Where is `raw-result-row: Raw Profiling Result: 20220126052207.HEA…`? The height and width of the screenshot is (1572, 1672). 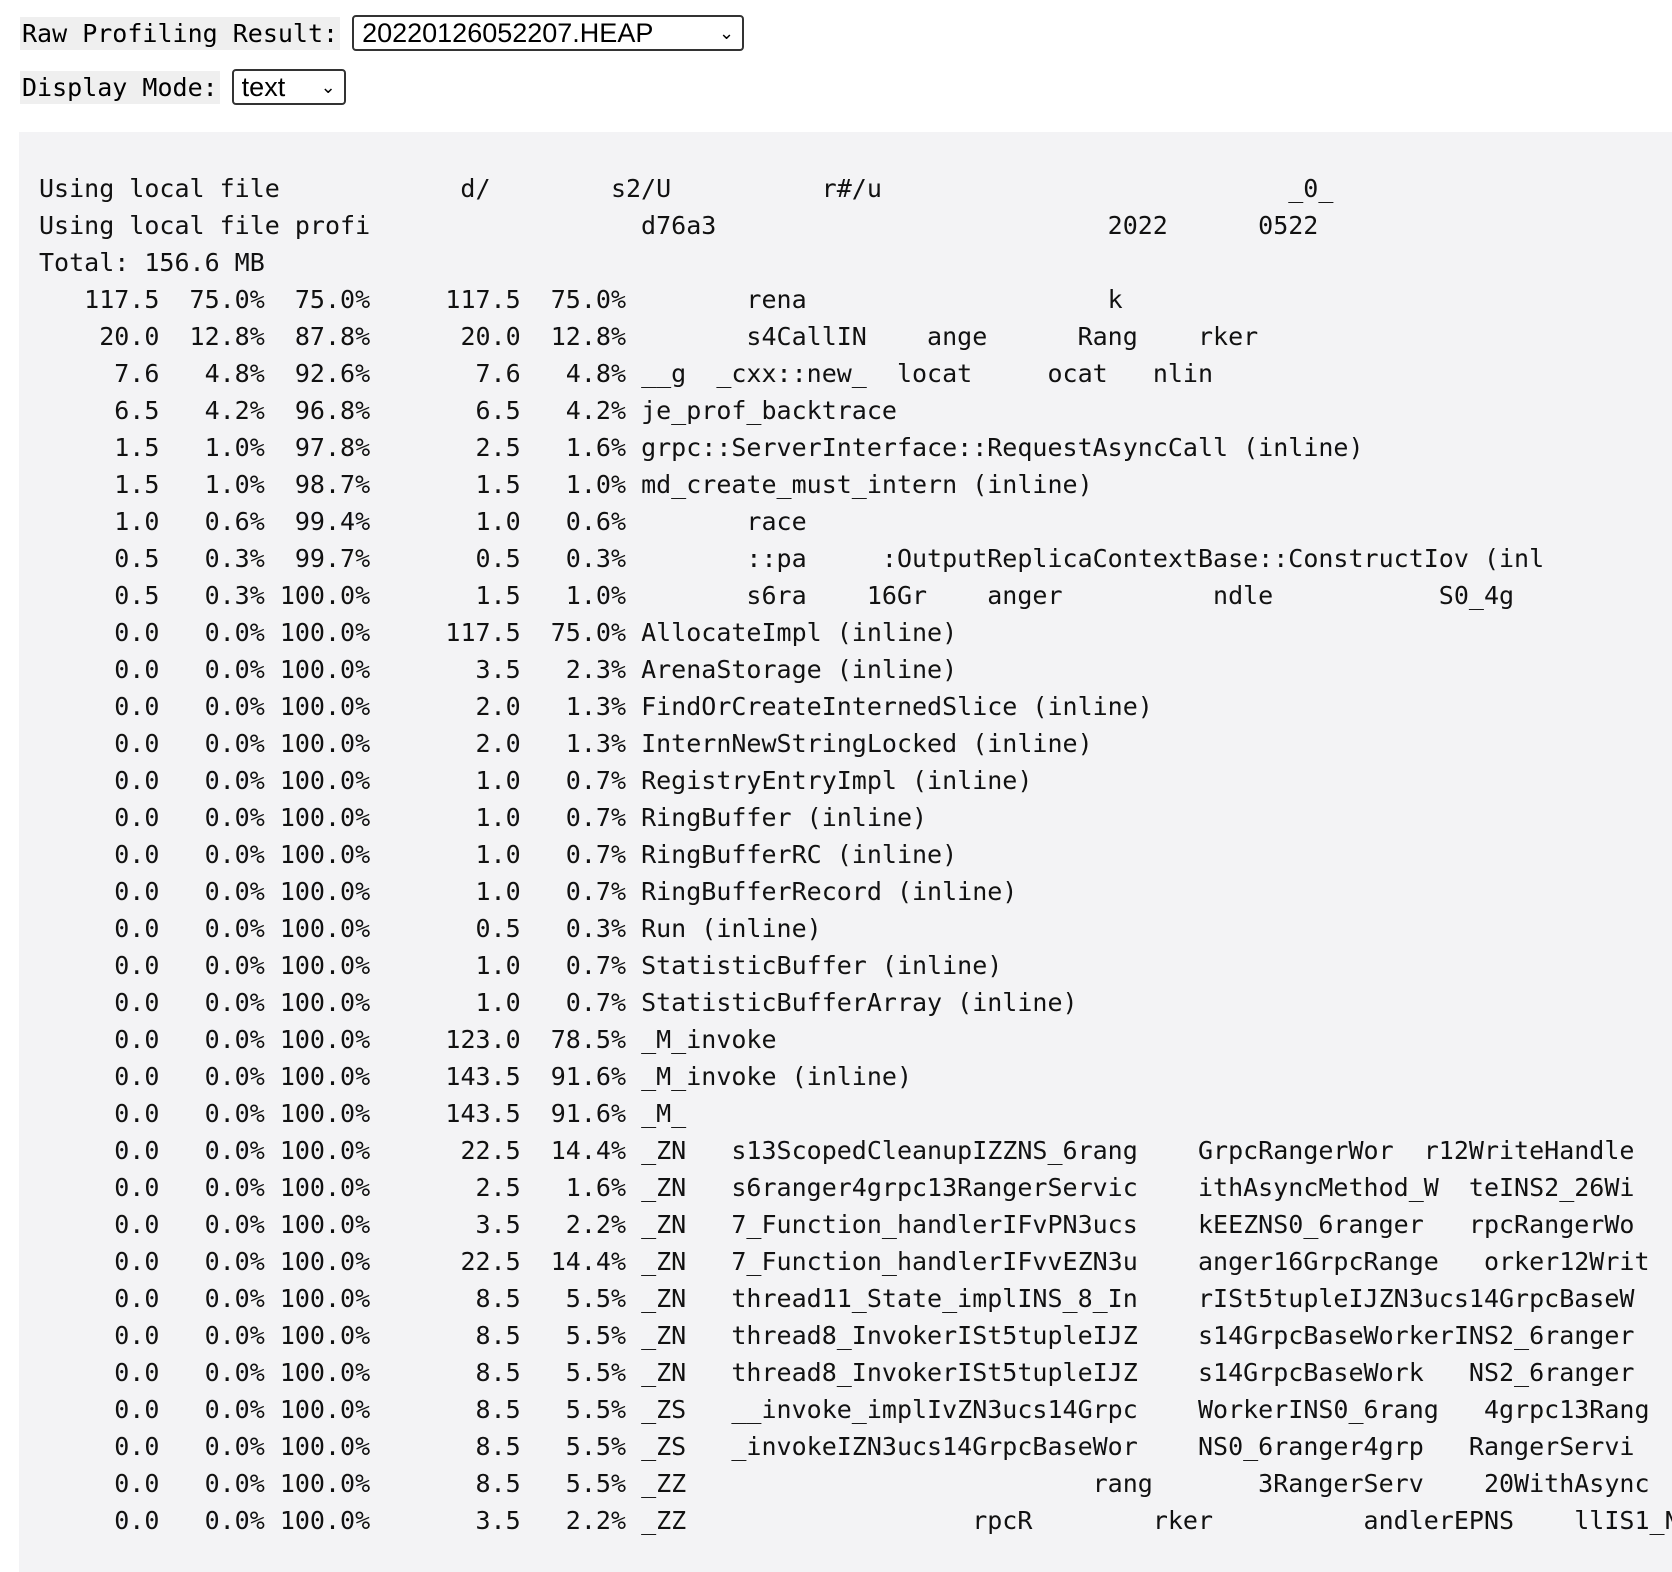 raw-result-row: Raw Profiling Result: 20220126052207.HEA… is located at coordinates (846, 33).